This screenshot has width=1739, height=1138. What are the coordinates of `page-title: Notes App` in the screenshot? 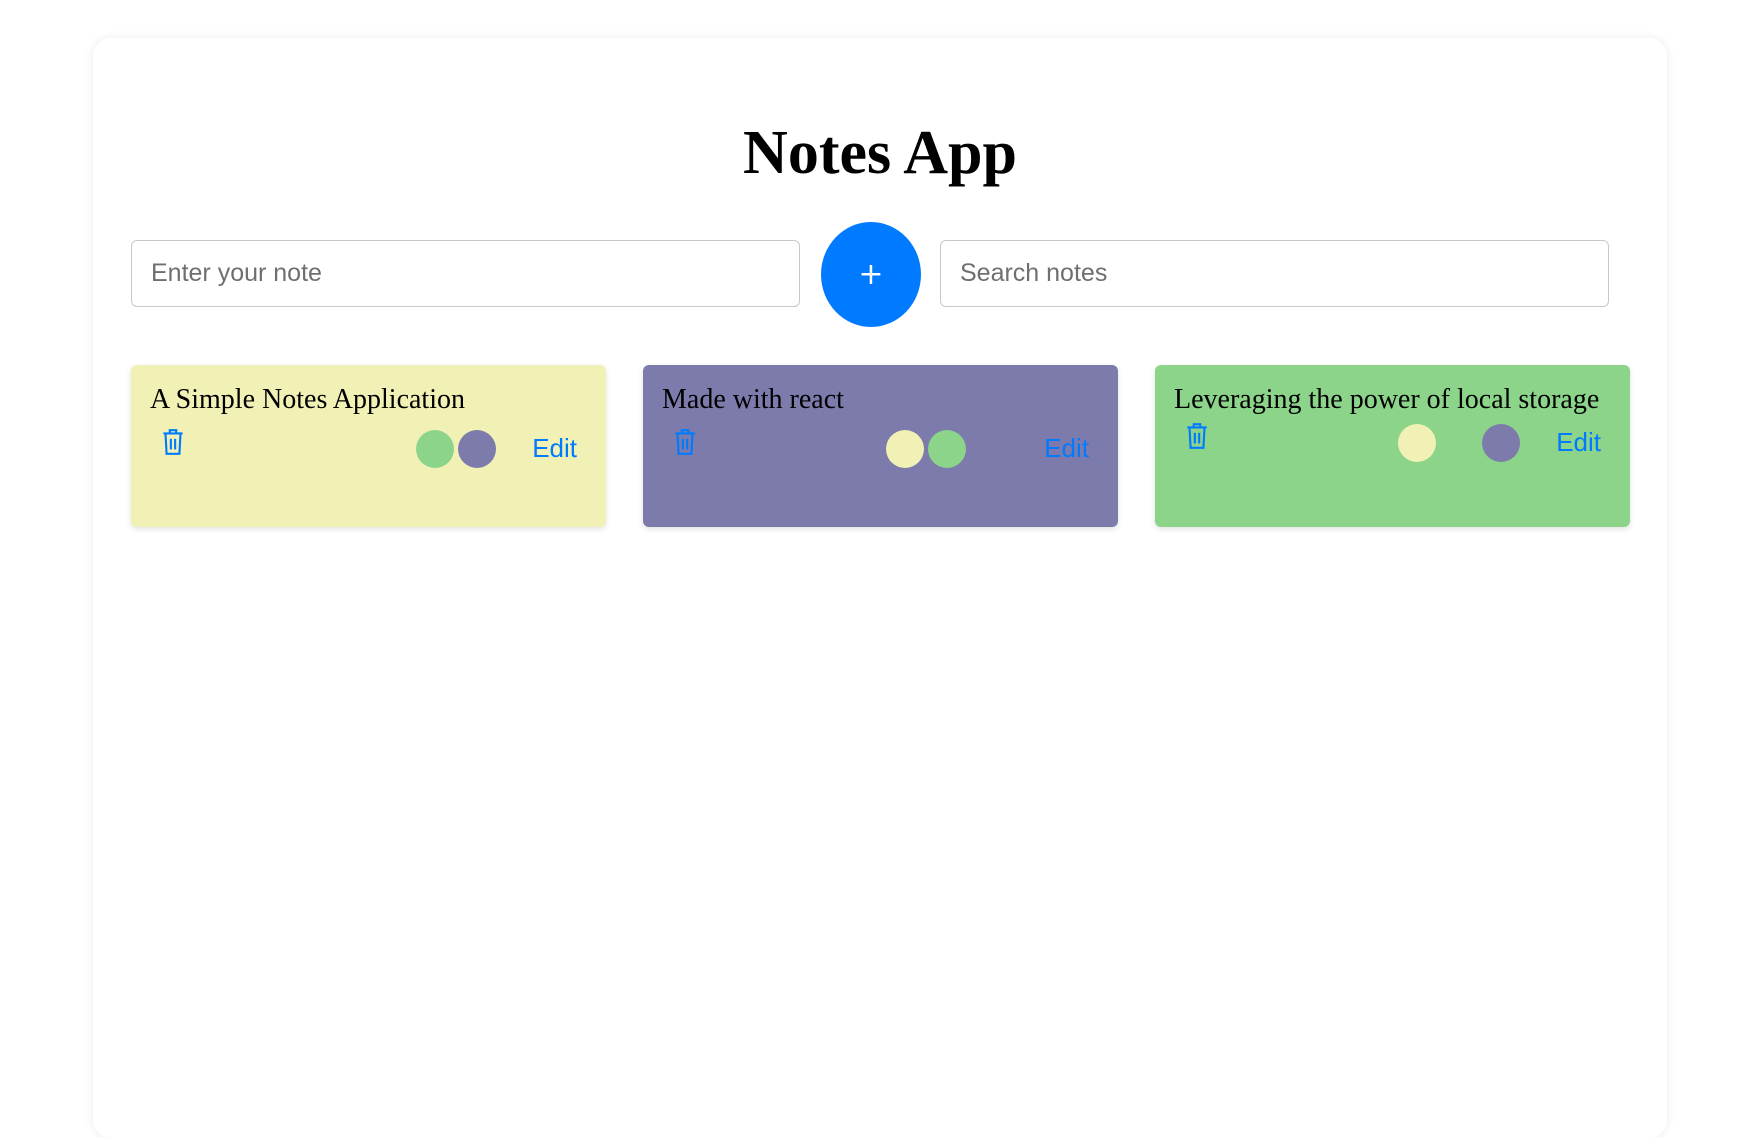 It's located at (880, 153).